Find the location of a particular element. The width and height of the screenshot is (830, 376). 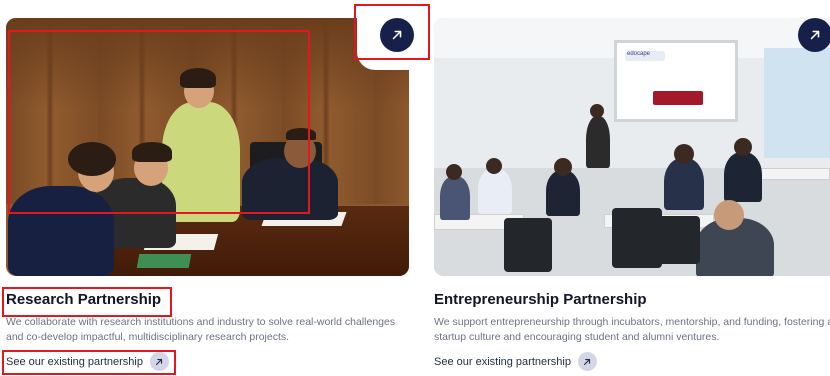

entrepreneurship-partnership-arrow-button is located at coordinates (814, 35).